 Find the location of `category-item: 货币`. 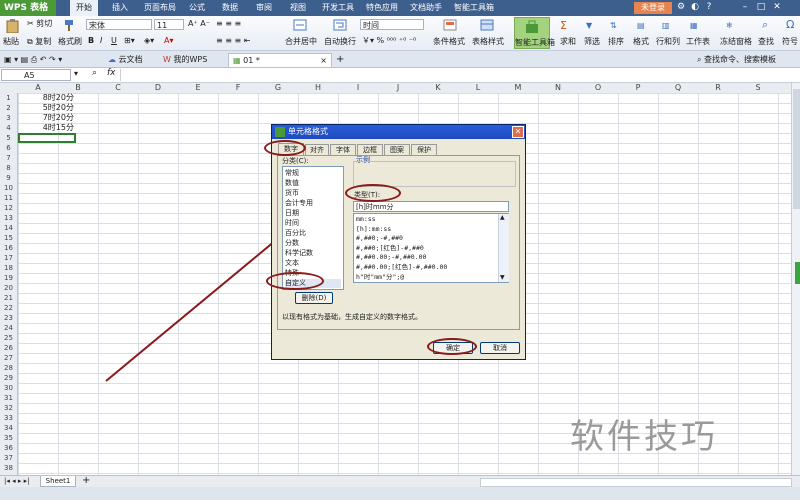

category-item: 货币 is located at coordinates (313, 193).